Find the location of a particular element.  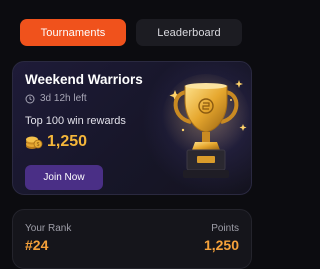

trophy-icon is located at coordinates (206, 126).